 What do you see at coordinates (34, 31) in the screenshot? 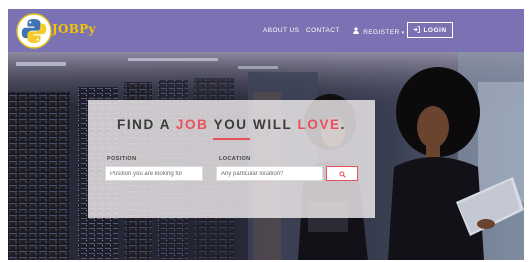
I see `python-logo-icon` at bounding box center [34, 31].